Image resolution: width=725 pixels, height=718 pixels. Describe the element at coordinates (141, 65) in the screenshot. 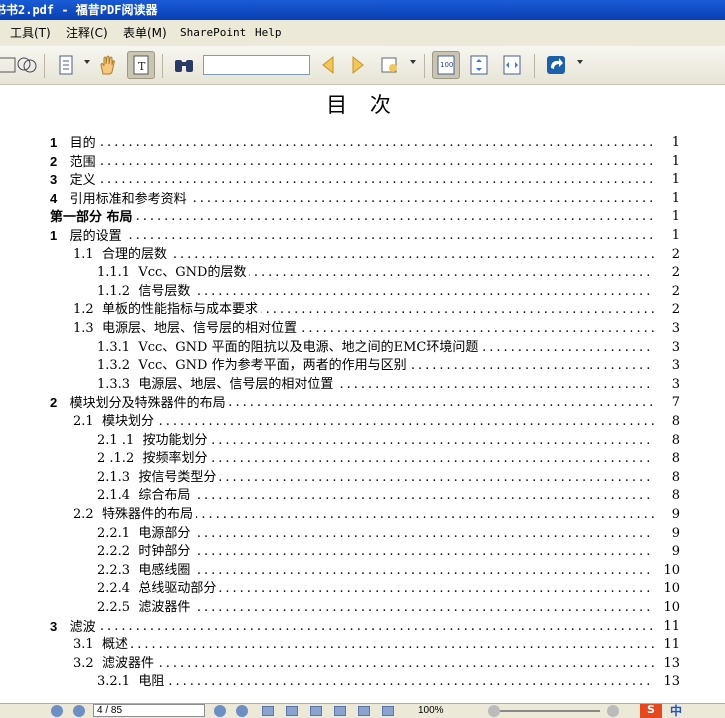

I see `text-select-icon: T` at that location.